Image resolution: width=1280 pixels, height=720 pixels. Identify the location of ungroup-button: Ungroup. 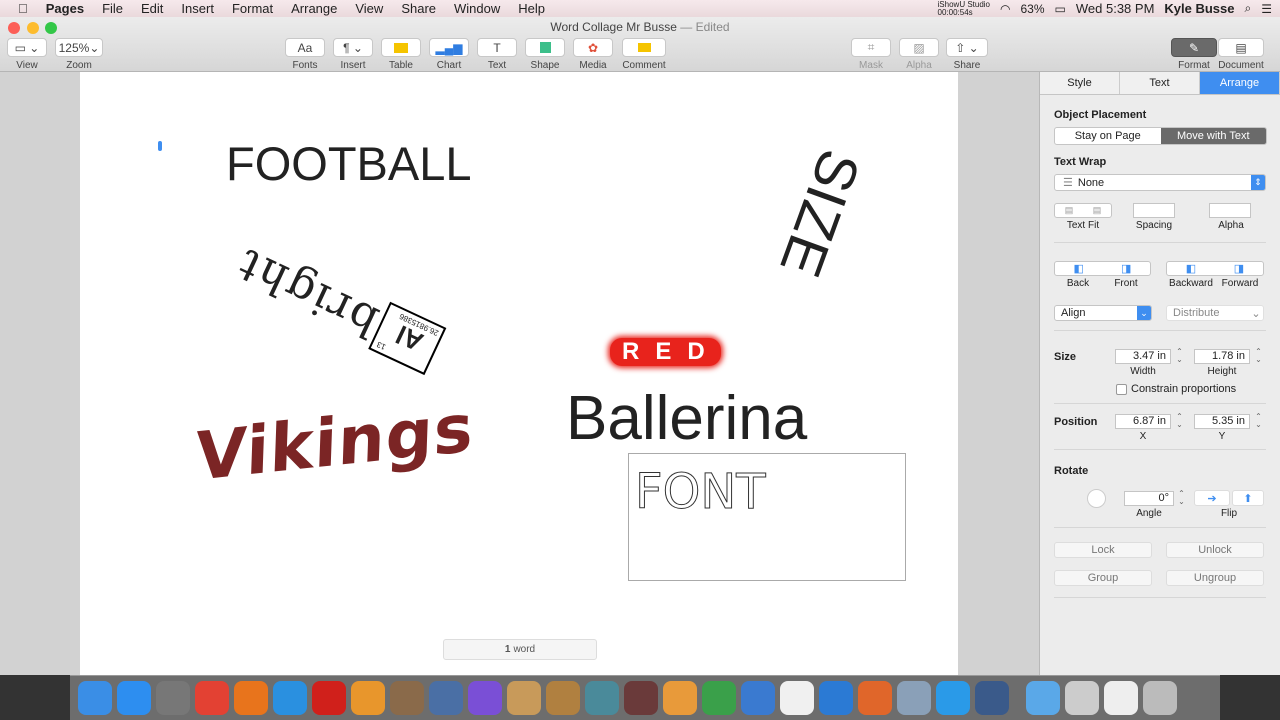
(1215, 578).